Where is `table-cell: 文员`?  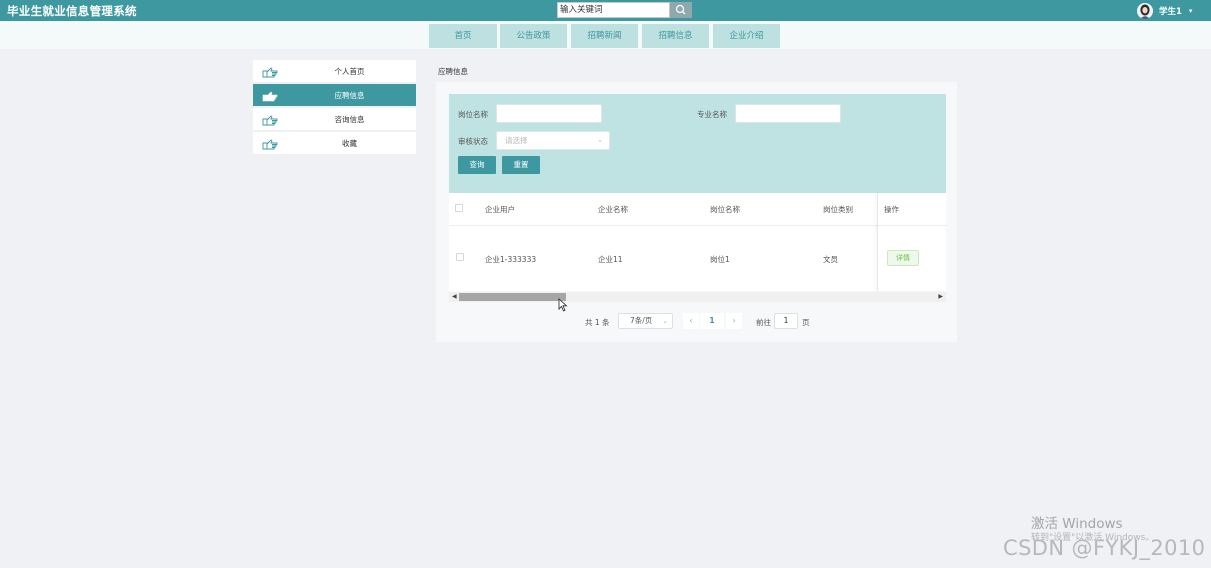 table-cell: 文员 is located at coordinates (830, 259).